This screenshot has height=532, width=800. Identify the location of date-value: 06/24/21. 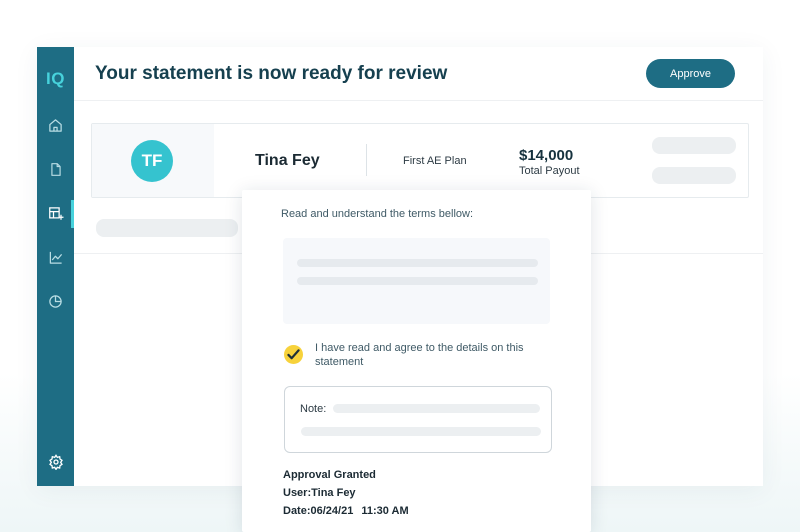
(332, 511).